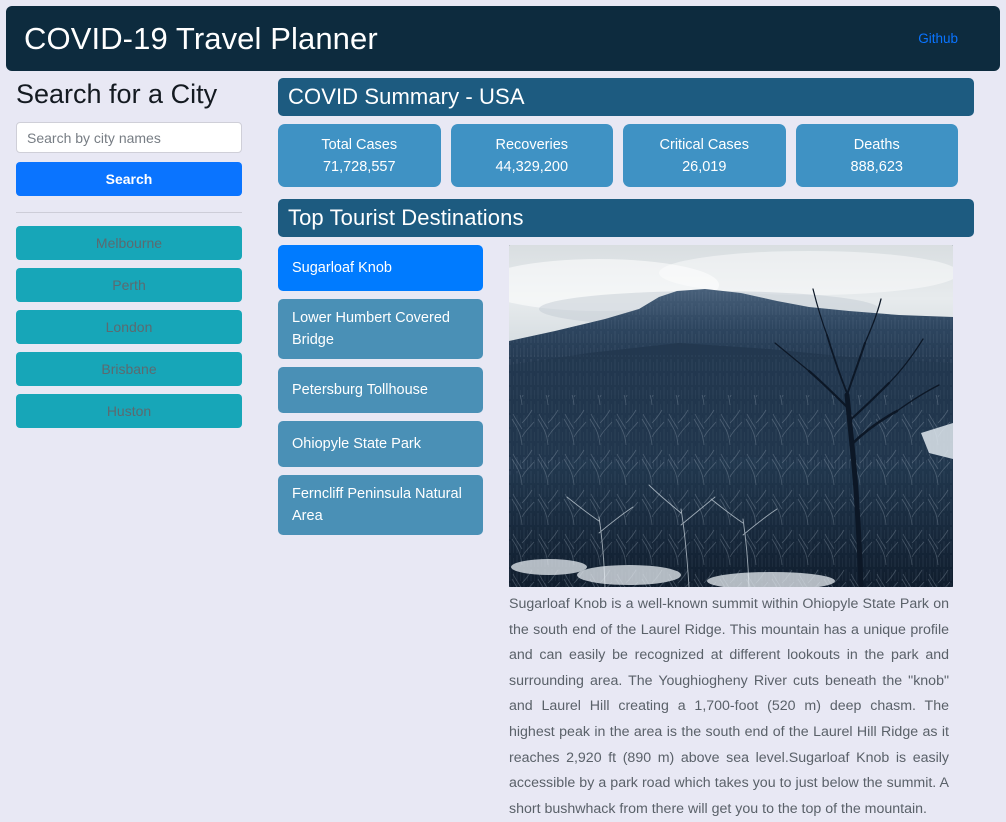 The height and width of the screenshot is (822, 1006). What do you see at coordinates (129, 243) in the screenshot?
I see `city-button-melbourne: Melbourne` at bounding box center [129, 243].